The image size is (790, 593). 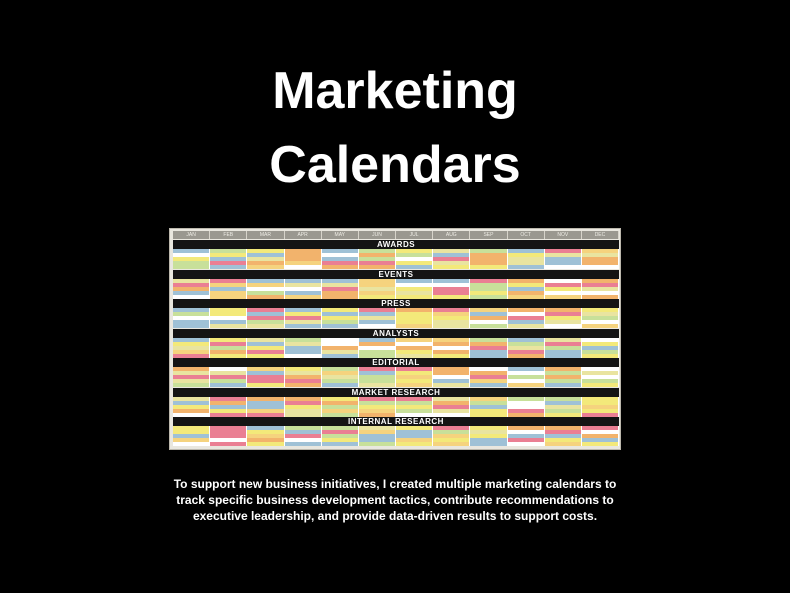 I want to click on month-header-mar: MAR, so click(x=266, y=235).